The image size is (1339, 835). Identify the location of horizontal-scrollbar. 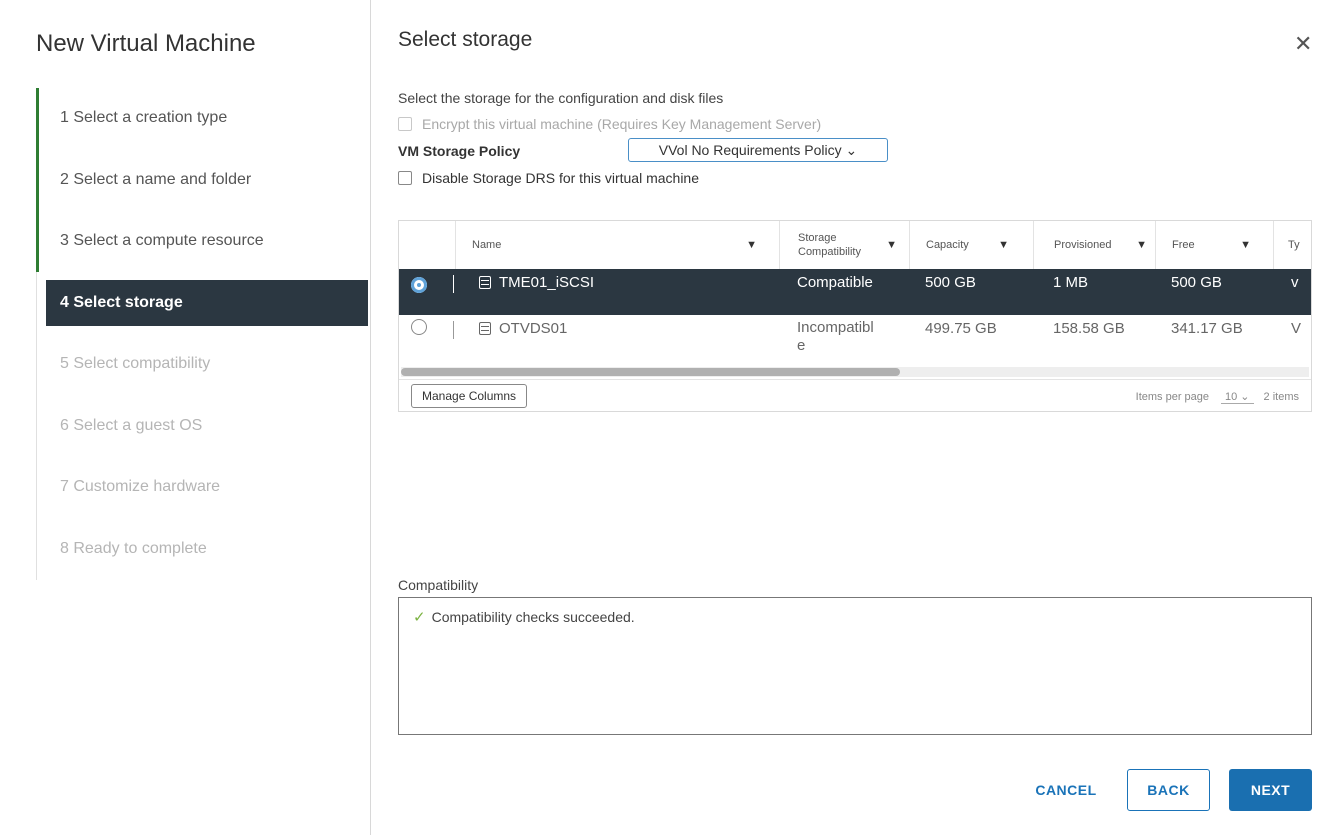
(855, 372).